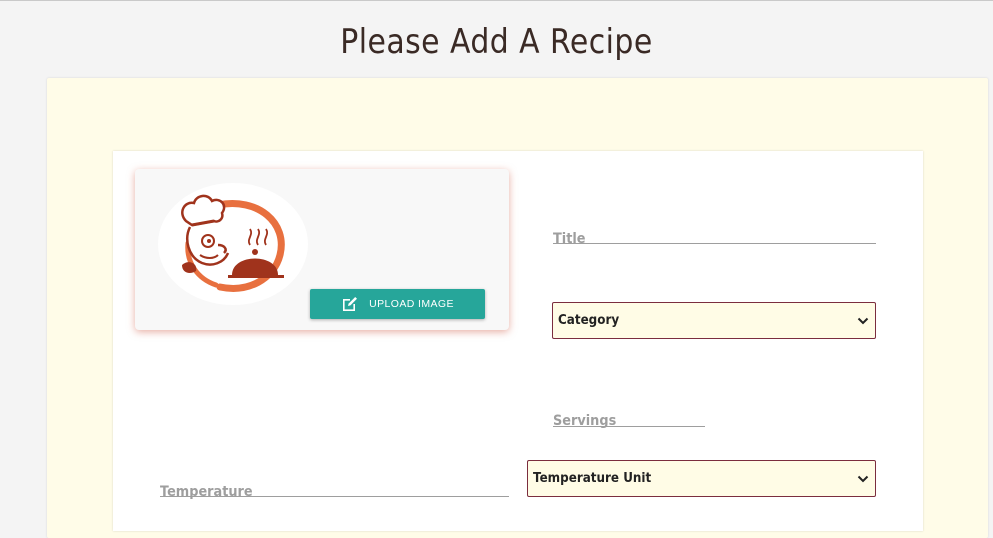 Image resolution: width=993 pixels, height=538 pixels. What do you see at coordinates (629, 426) in the screenshot?
I see `servings-input` at bounding box center [629, 426].